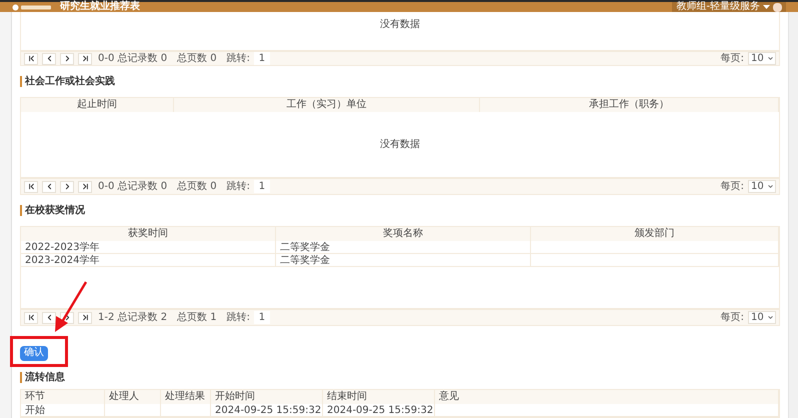 This screenshot has height=418, width=798. I want to click on table-cell: 2023-2024学年, so click(148, 260).